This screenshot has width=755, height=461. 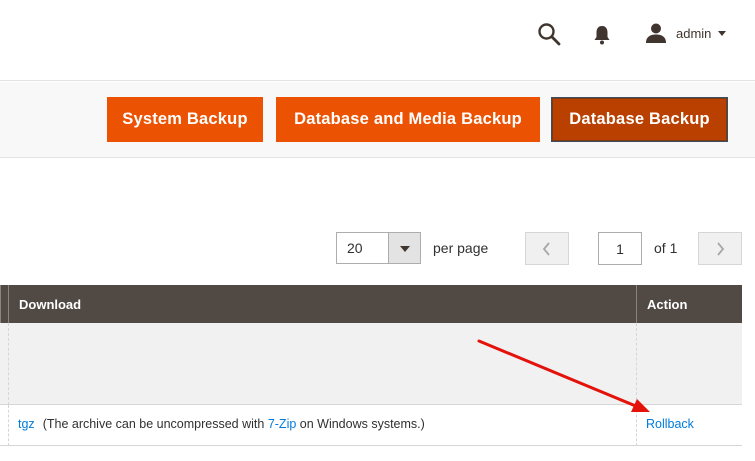 What do you see at coordinates (355, 248) in the screenshot?
I see `per-page-value: 20` at bounding box center [355, 248].